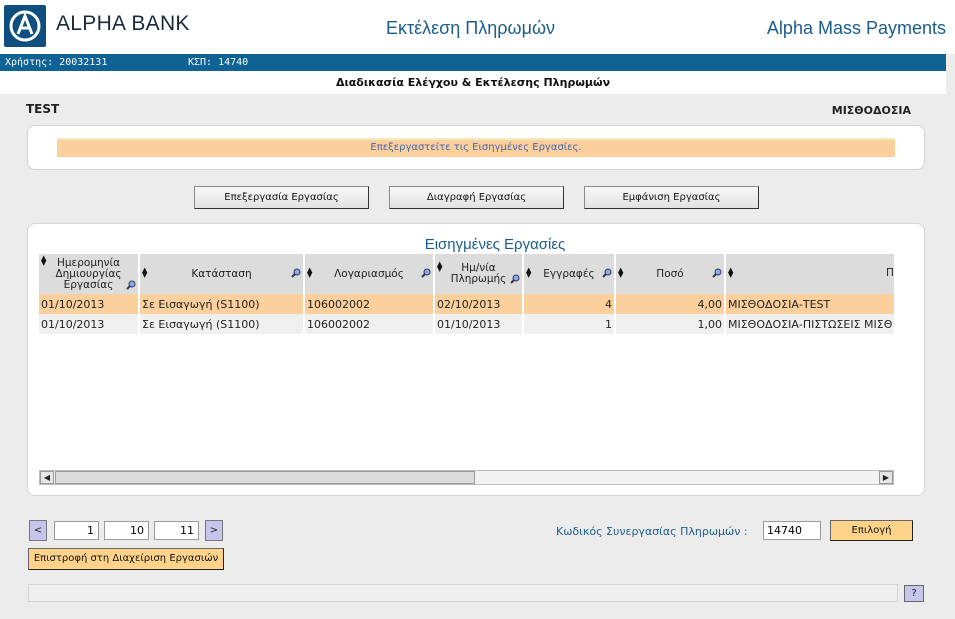 The height and width of the screenshot is (619, 955). Describe the element at coordinates (473, 62) in the screenshot. I see `user-info-bar: Χρήστης: 20032131 ΚΣΠ: 14740` at that location.